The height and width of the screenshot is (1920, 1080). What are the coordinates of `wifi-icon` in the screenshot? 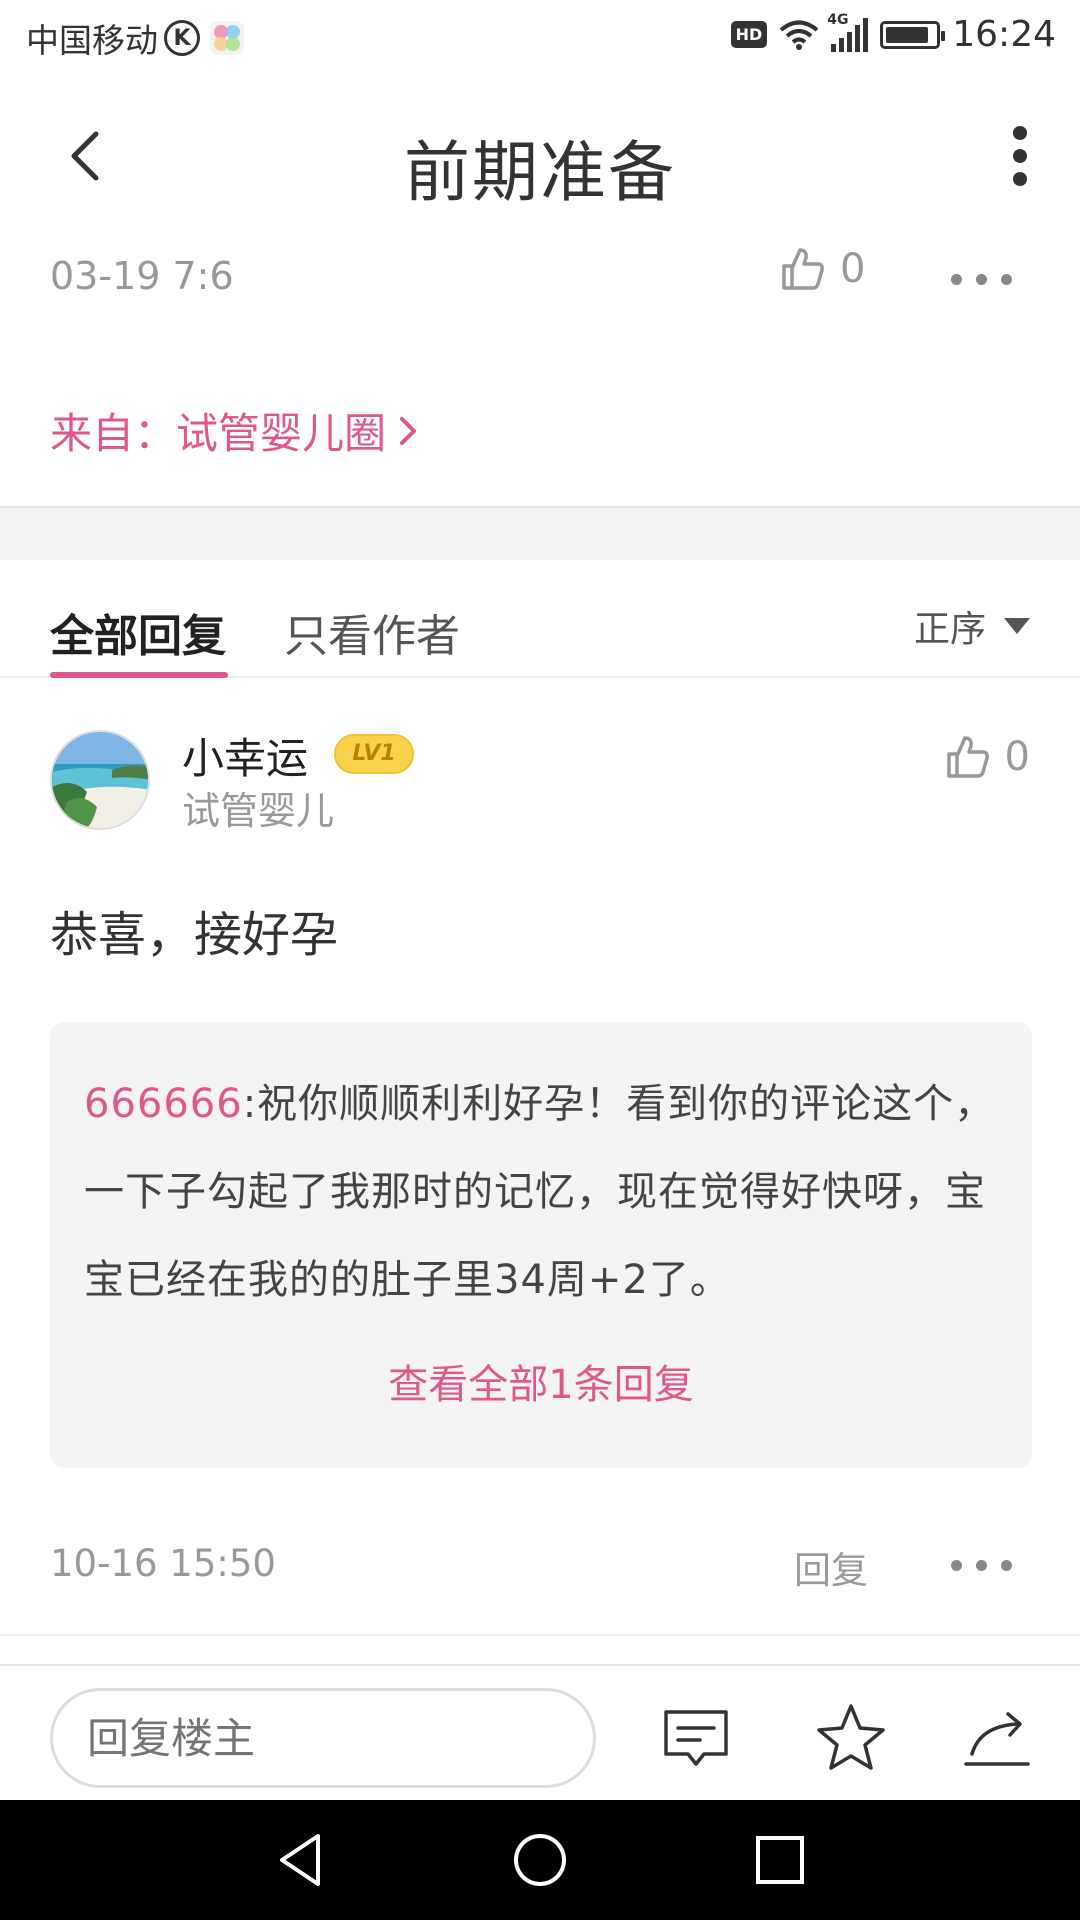 It's located at (799, 35).